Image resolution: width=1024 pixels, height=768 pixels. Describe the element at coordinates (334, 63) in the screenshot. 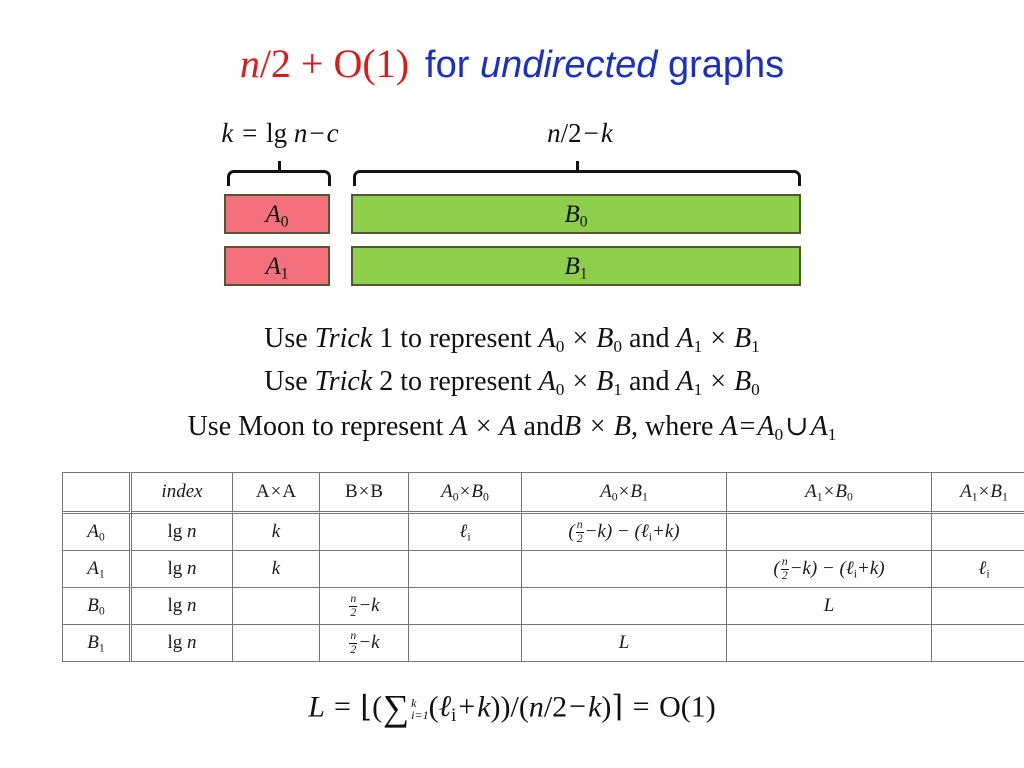

I see `title-formula-rest: /2 + O(1)` at that location.